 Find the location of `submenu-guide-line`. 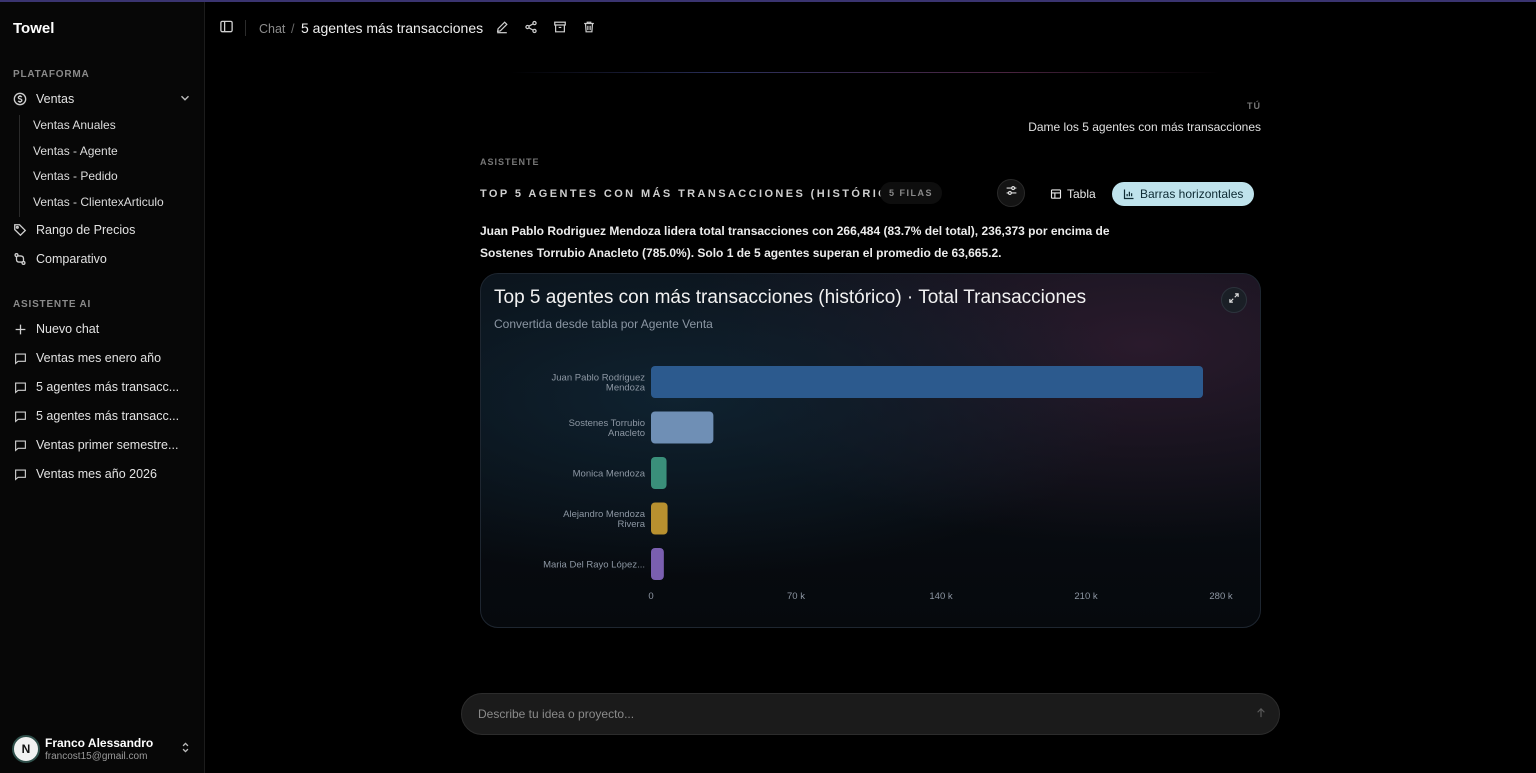

submenu-guide-line is located at coordinates (19, 166).